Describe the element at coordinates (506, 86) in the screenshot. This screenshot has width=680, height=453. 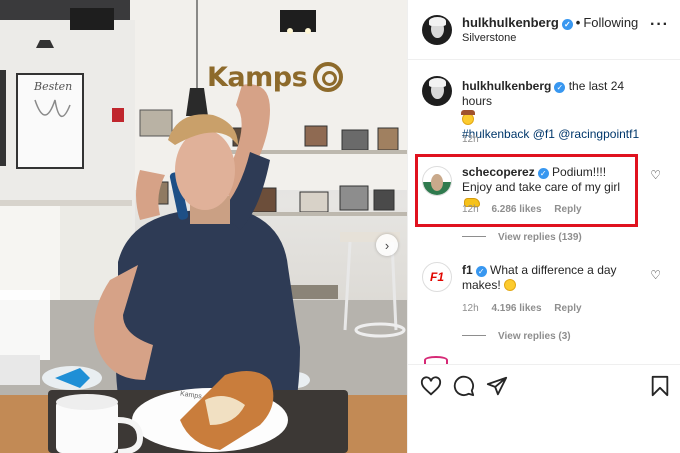
I see `caption-username: hulkhulkenberg` at that location.